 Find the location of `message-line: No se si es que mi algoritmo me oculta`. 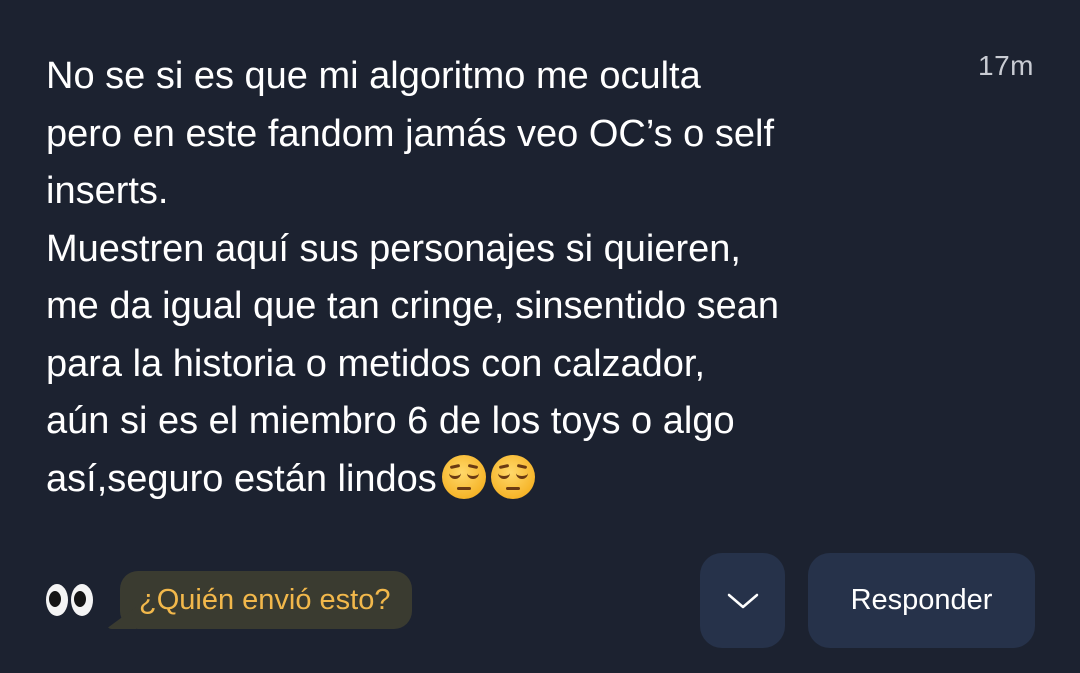

message-line: No se si es que mi algoritmo me oculta is located at coordinates (373, 76).